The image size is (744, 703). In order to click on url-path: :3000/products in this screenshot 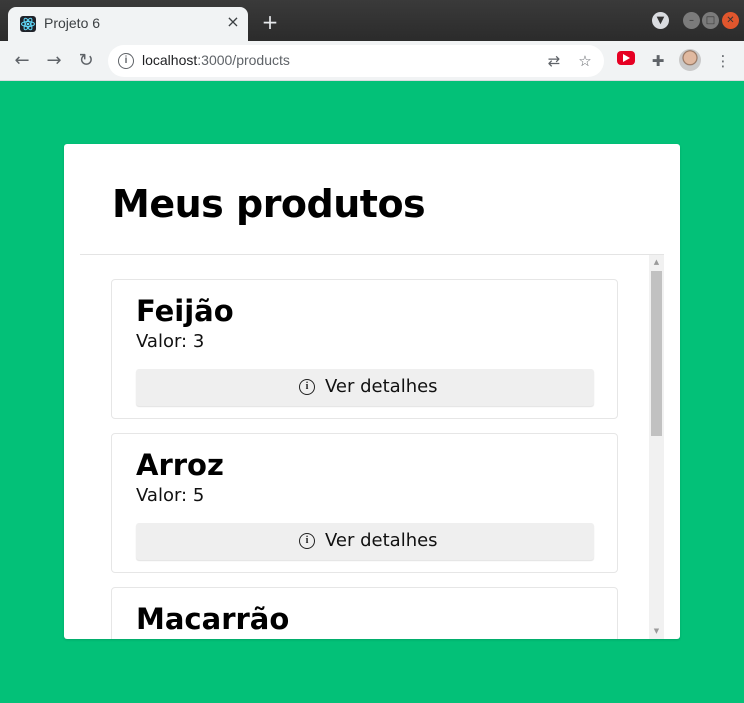, I will do `click(243, 60)`.